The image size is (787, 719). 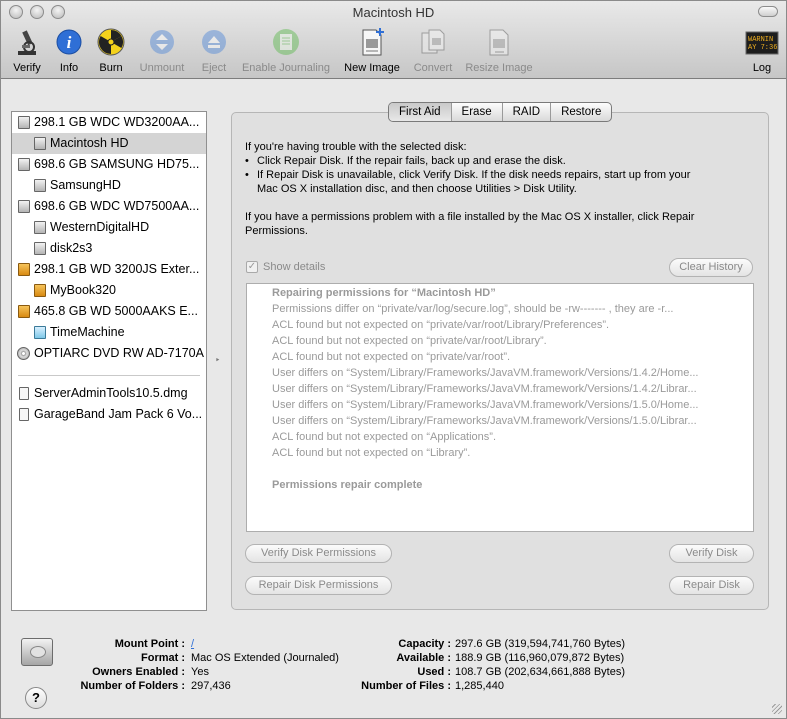 I want to click on tab-restore: Restore, so click(x=580, y=112).